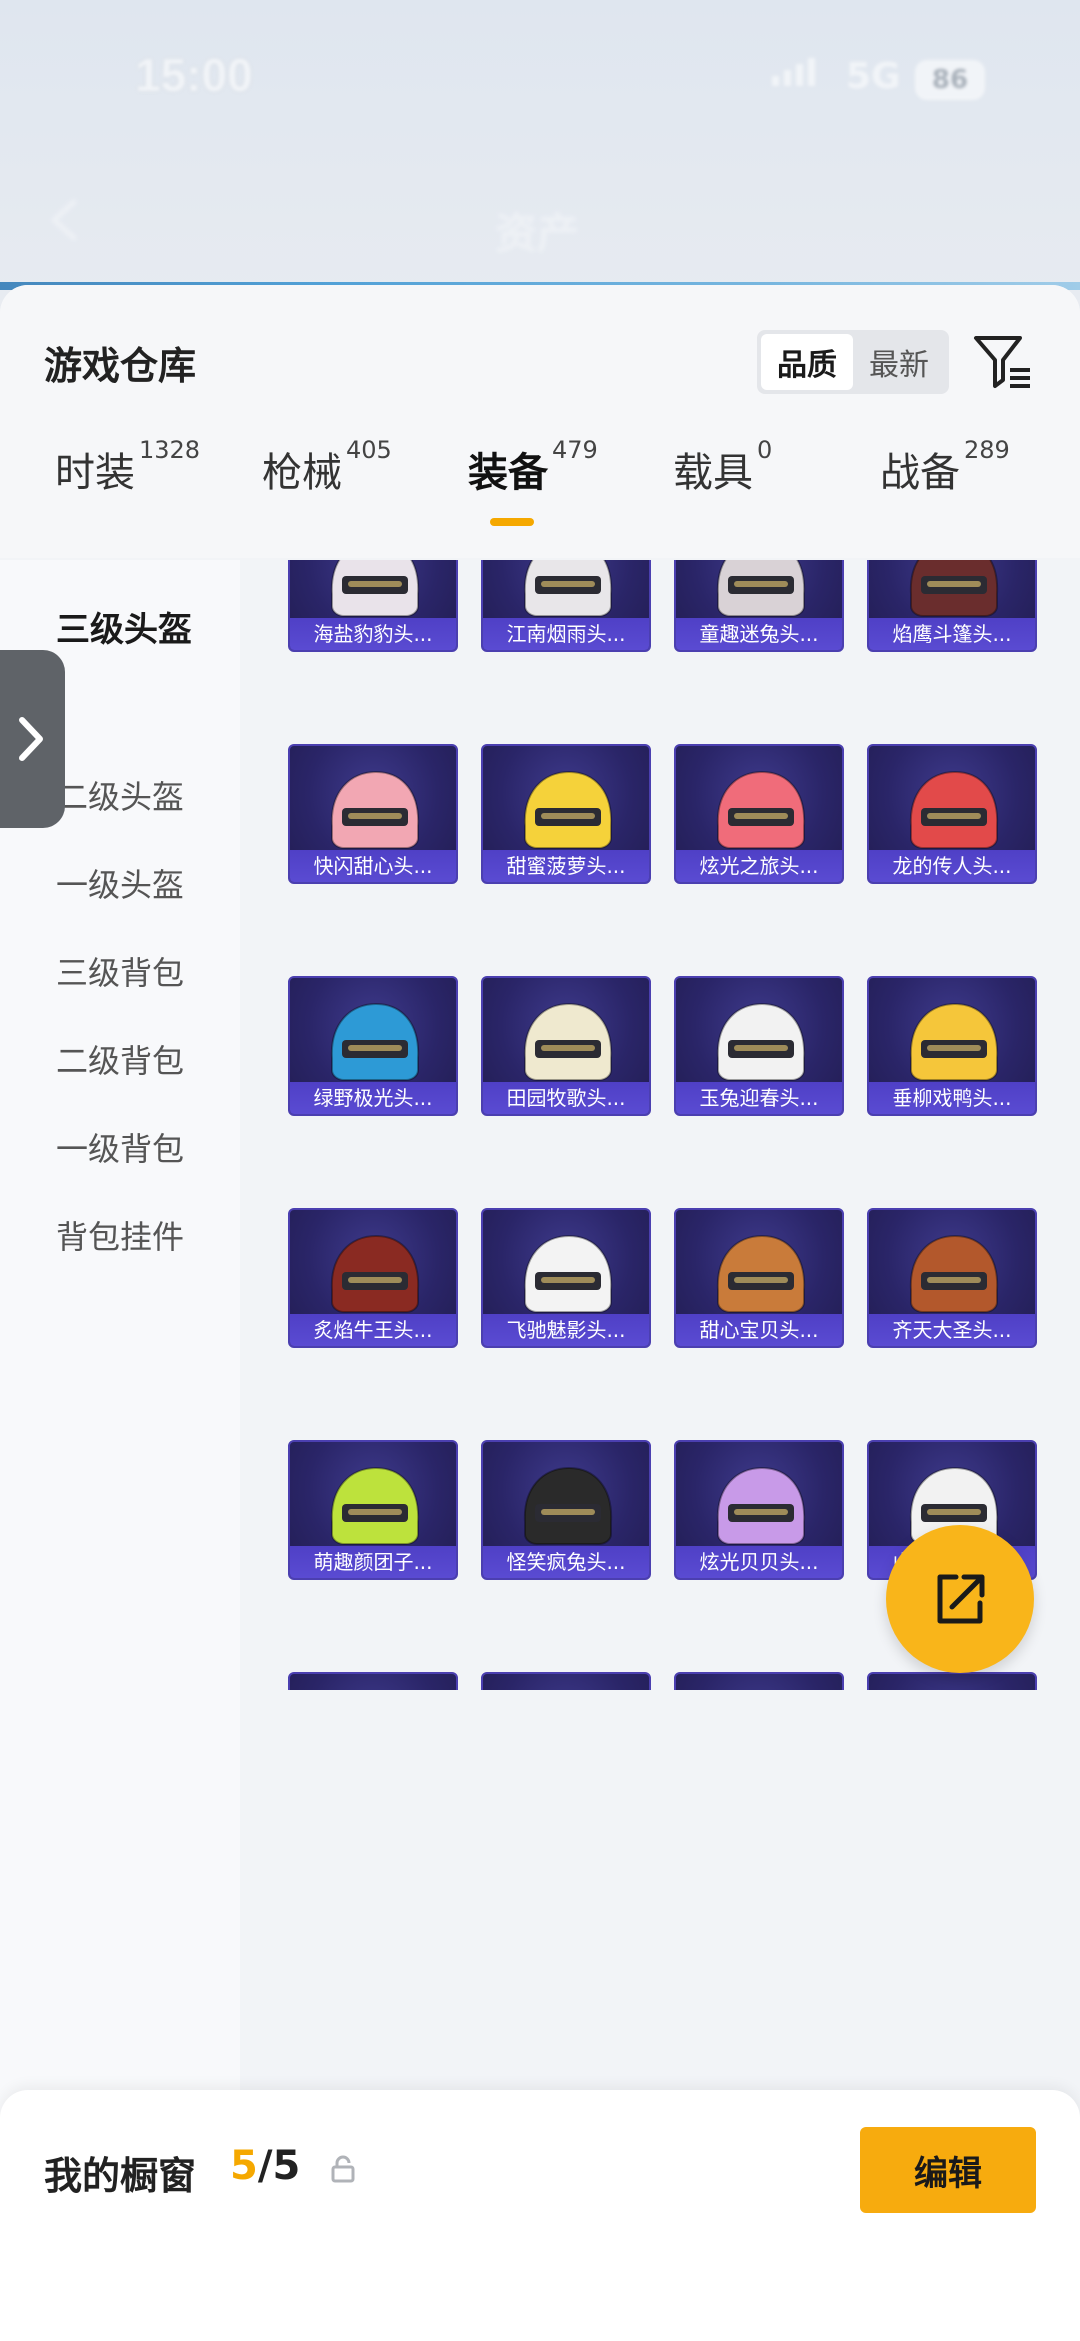 Image resolution: width=1080 pixels, height=2341 pixels. I want to click on sort-quality-button: 品质, so click(807, 362).